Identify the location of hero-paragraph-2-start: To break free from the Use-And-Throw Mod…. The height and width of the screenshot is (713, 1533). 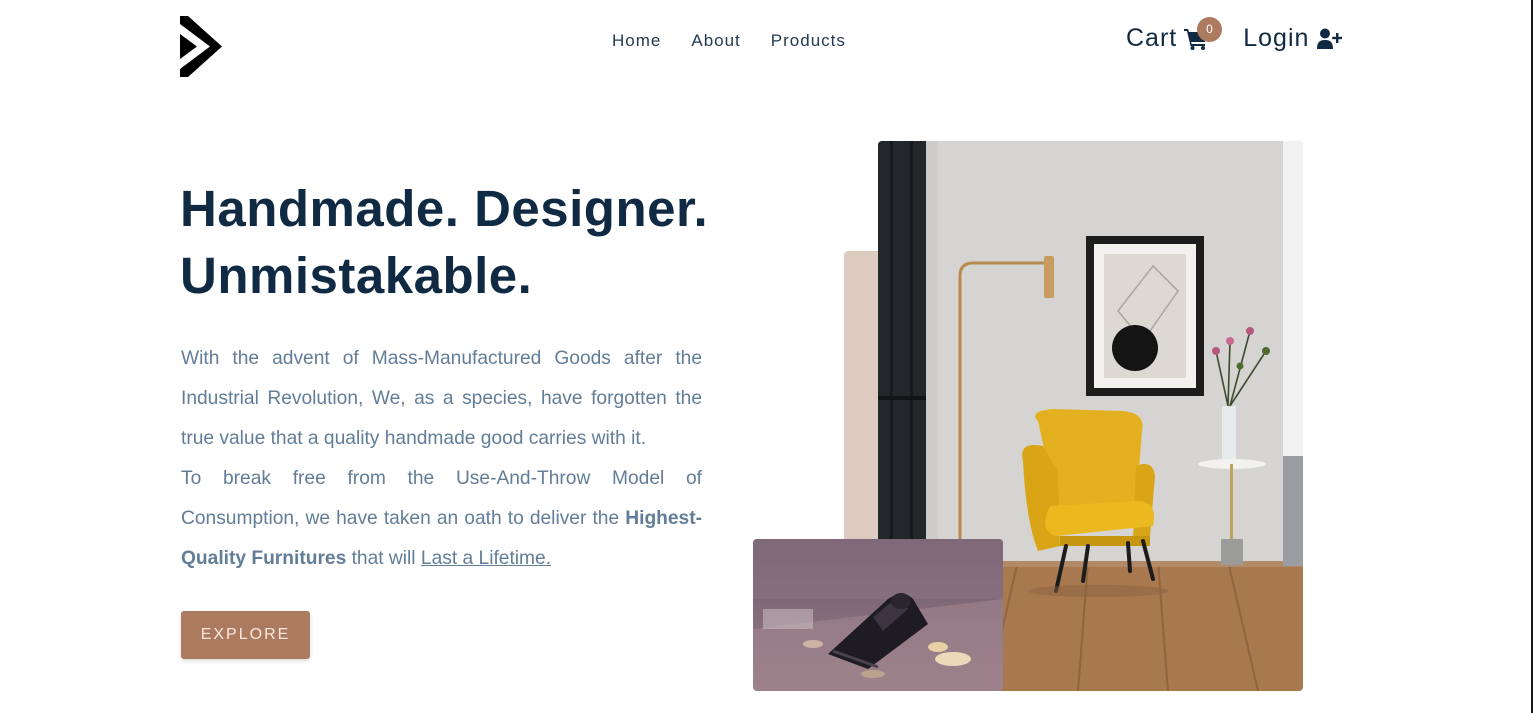
(441, 498).